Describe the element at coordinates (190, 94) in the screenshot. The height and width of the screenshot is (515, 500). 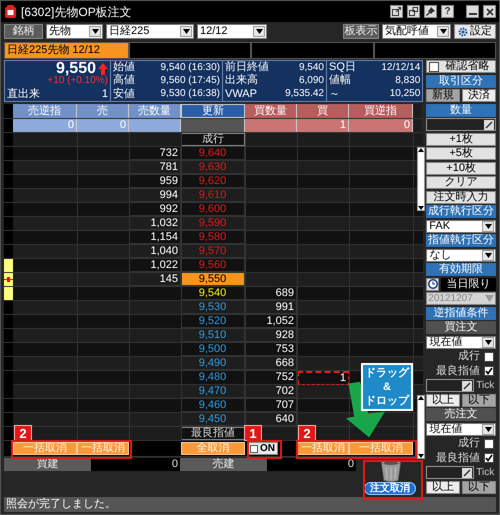
I see `quote-value: 9,530 (16:38)` at that location.